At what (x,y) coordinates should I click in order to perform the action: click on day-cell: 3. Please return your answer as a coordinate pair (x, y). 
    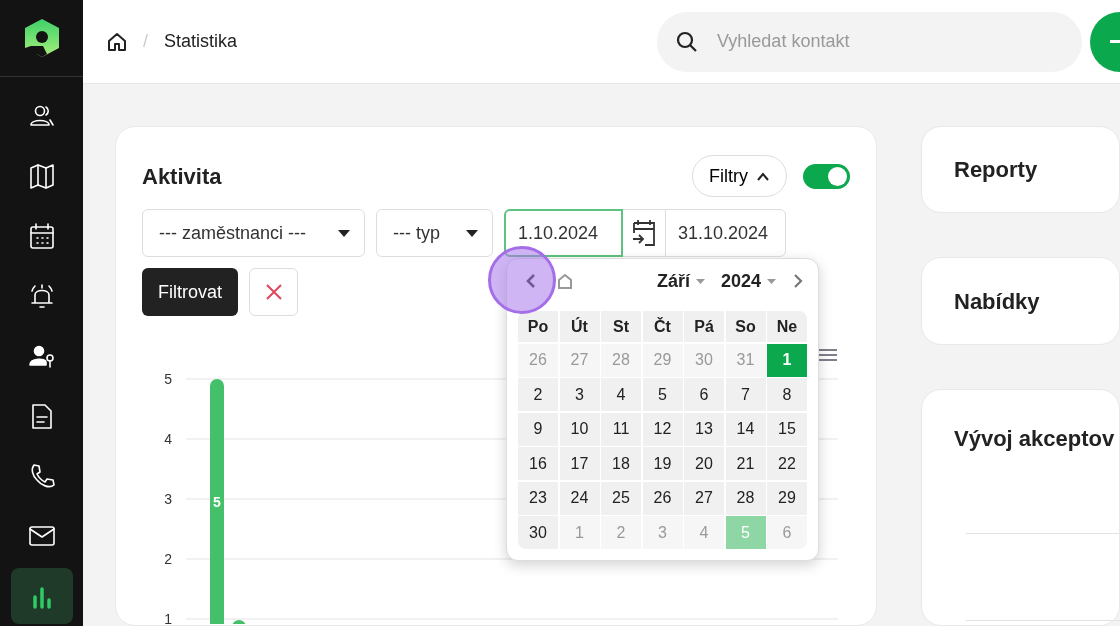
    Looking at the image, I should click on (579, 394).